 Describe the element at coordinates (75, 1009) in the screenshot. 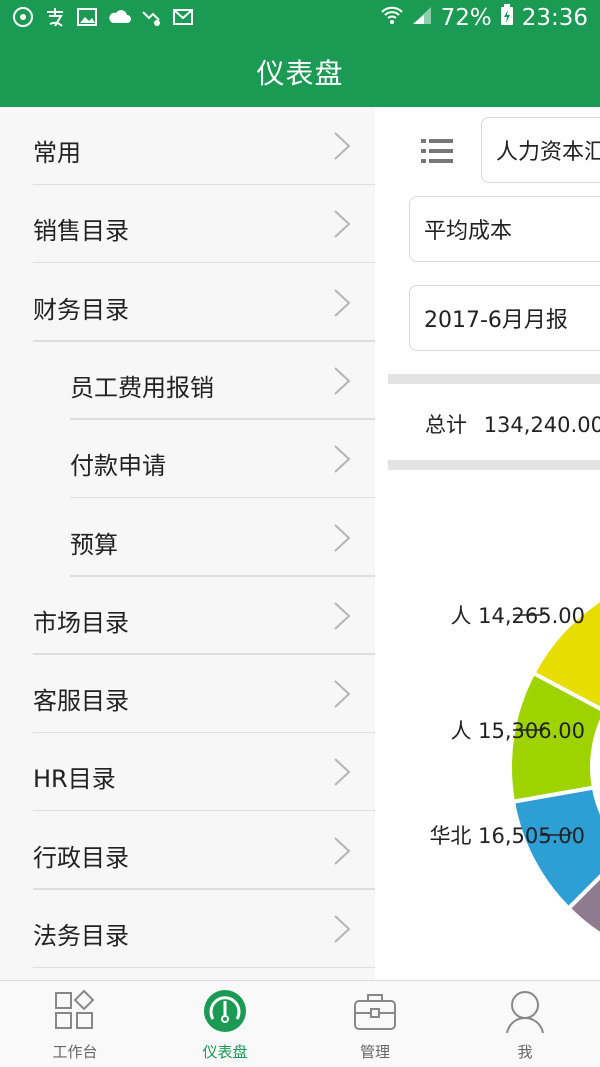

I see `grid-icon` at that location.